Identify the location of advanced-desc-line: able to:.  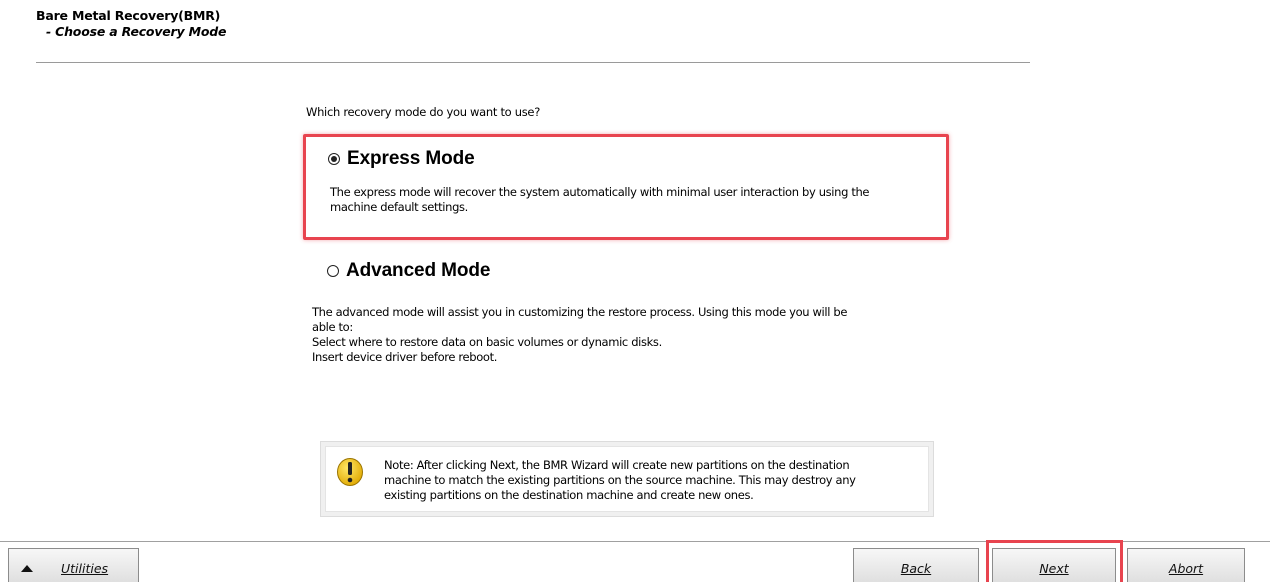
(332, 327).